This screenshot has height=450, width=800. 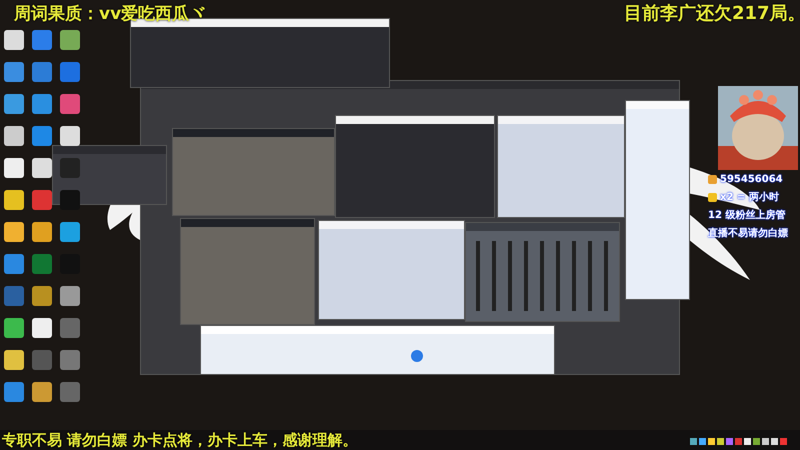 I want to click on overlay-text: 专职不易 请勿白嫖 办卡点将，办卡上车，感谢理解。, so click(x=180, y=440).